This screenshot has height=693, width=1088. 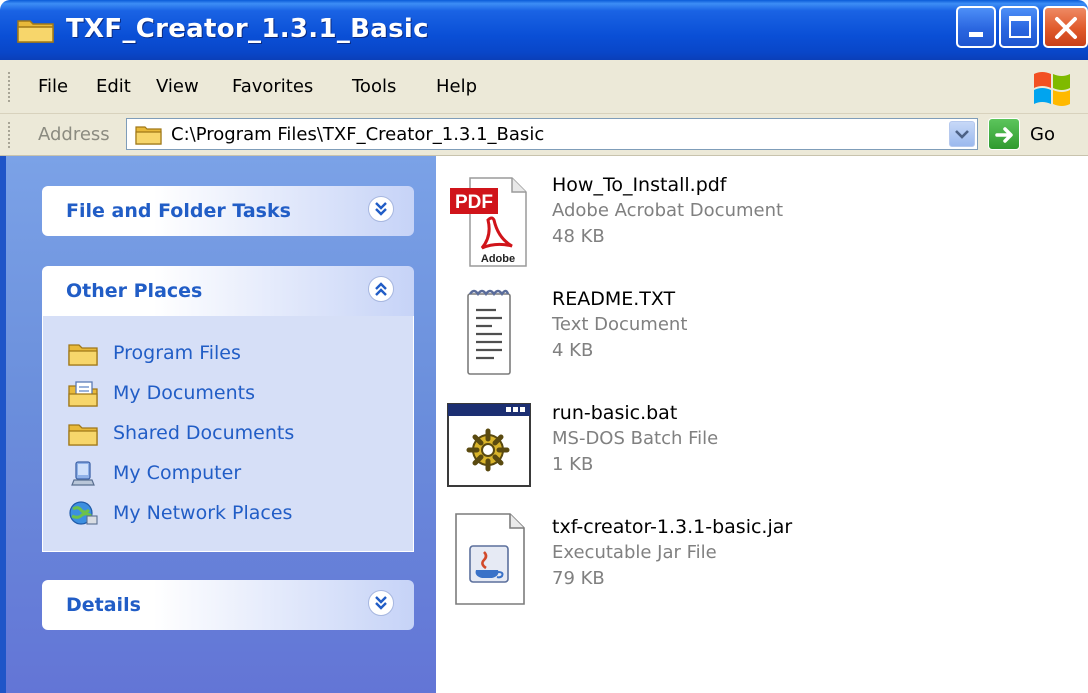 I want to click on menu-help: Help, so click(x=456, y=86).